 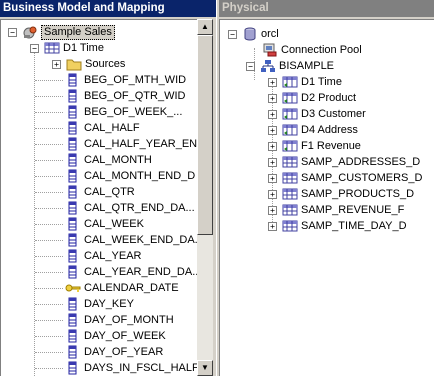 I want to click on tree-item-table: + D3 Customer, so click(x=317, y=114).